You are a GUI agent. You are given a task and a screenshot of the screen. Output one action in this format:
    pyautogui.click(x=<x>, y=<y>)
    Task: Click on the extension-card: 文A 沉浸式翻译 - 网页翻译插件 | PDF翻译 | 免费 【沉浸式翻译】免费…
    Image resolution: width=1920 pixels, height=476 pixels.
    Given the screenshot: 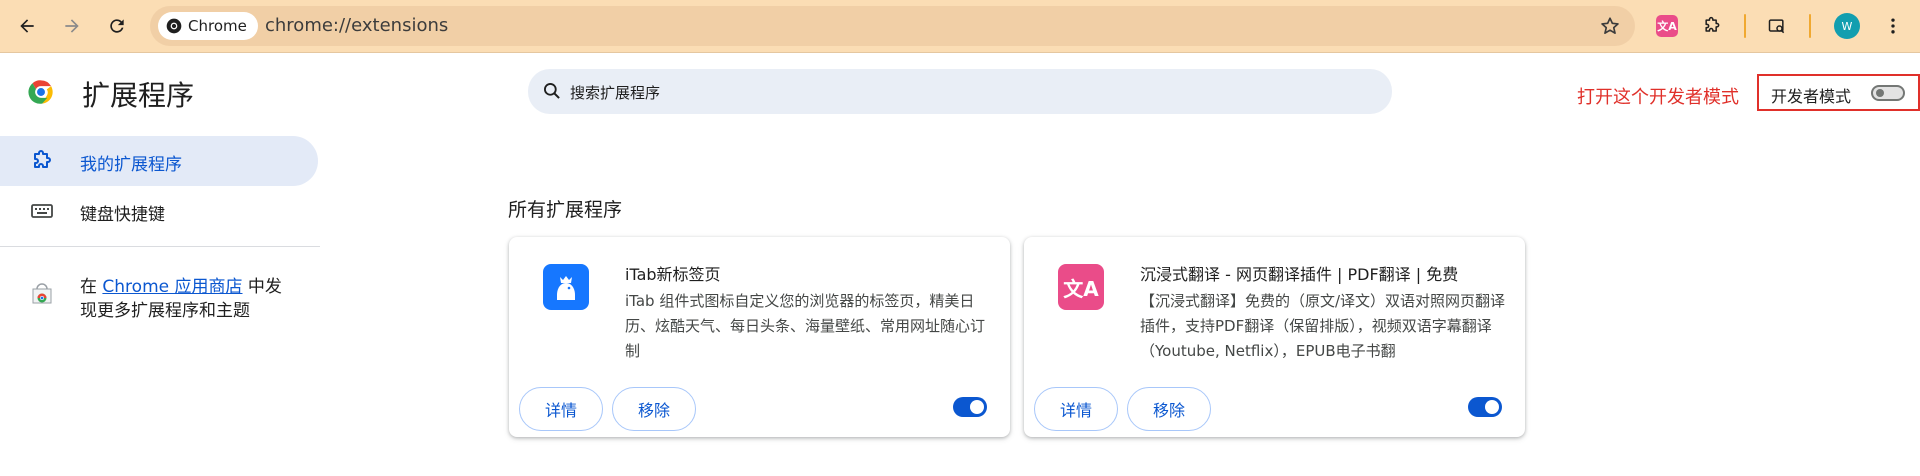 What is the action you would take?
    pyautogui.click(x=1274, y=337)
    